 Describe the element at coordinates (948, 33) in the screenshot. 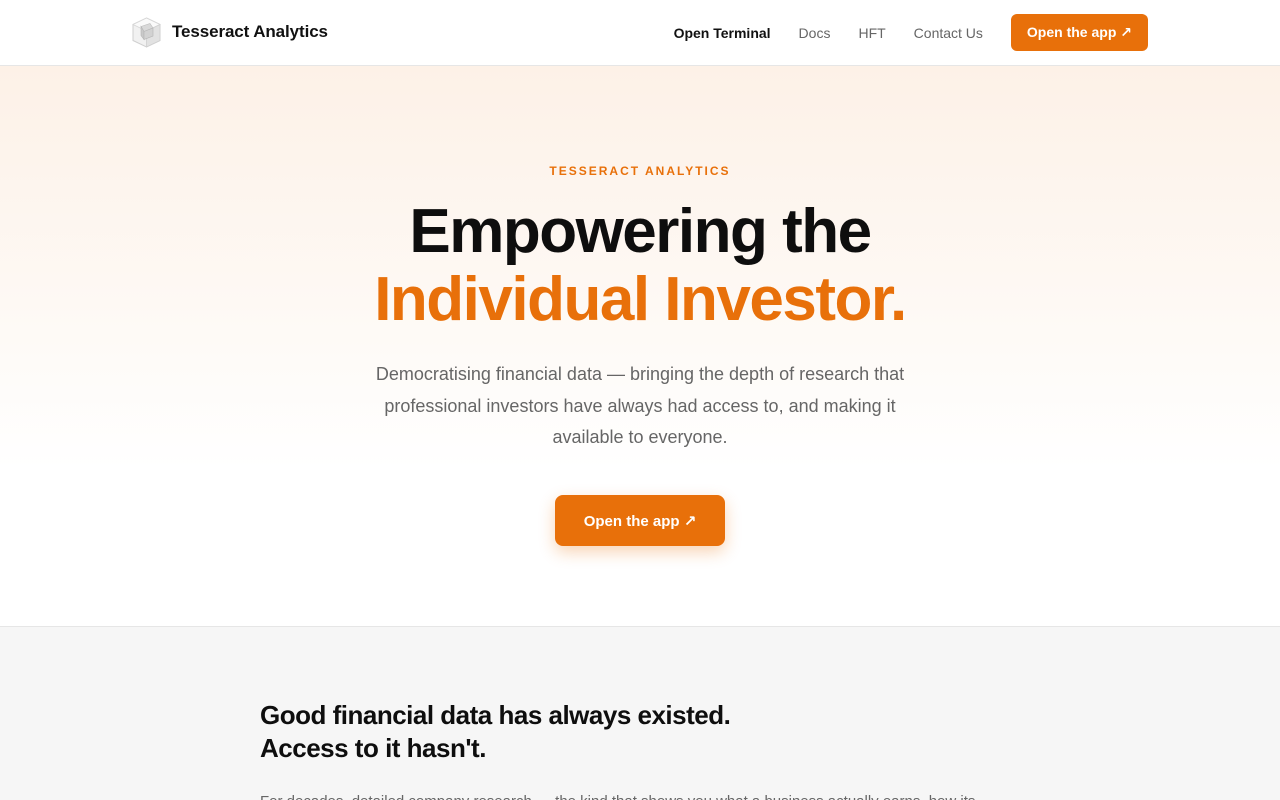

I see `nav-link-contact-us: Contact Us` at that location.